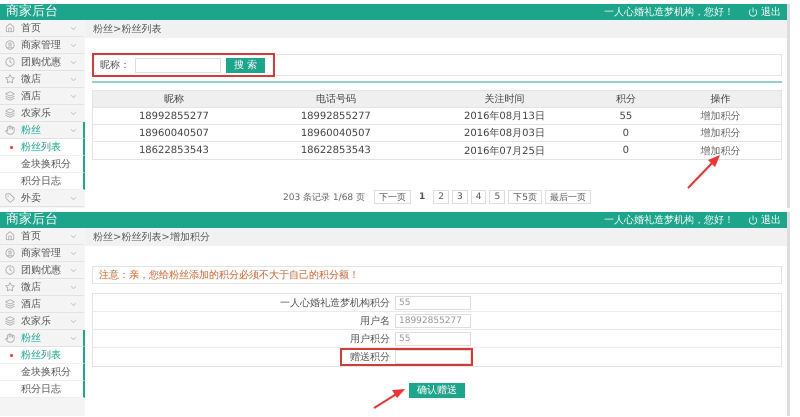 The height and width of the screenshot is (417, 800). Describe the element at coordinates (504, 134) in the screenshot. I see `table-cell-text: 2016年08月03日` at that location.